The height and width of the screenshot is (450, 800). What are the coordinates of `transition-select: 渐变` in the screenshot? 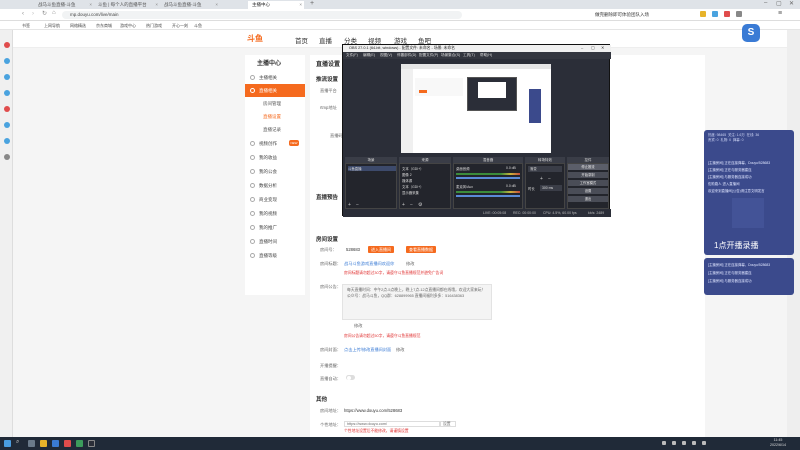 It's located at (545, 169).